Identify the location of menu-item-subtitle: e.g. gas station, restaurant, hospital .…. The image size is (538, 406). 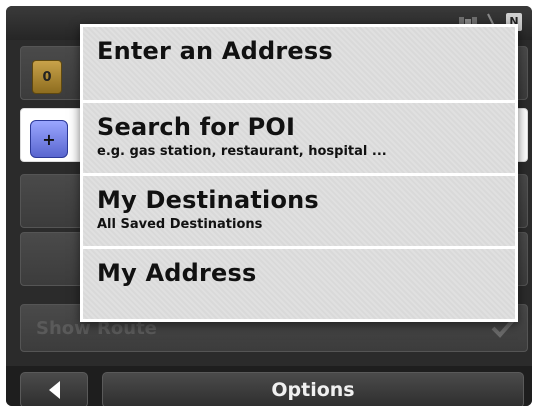
(242, 151).